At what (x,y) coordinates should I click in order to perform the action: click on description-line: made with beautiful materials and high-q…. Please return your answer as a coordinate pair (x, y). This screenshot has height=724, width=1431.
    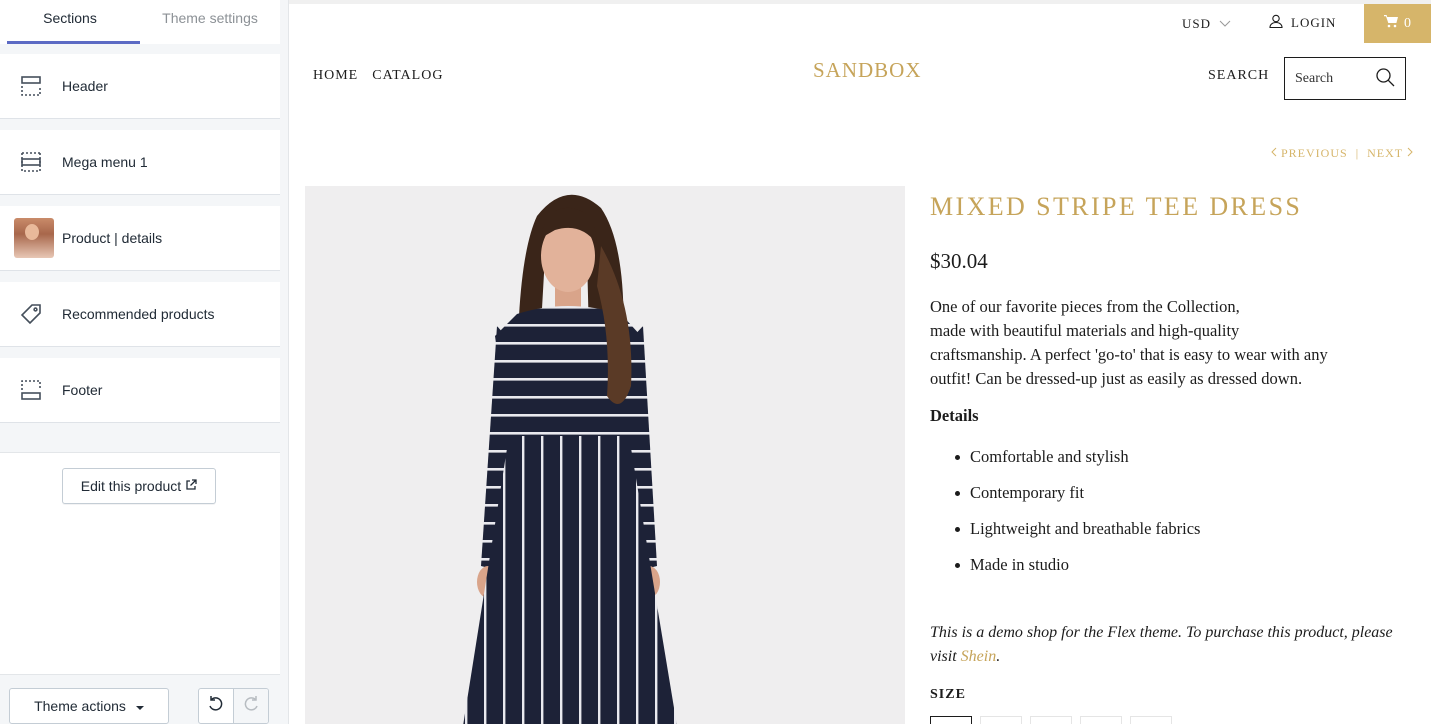
    Looking at the image, I should click on (1085, 330).